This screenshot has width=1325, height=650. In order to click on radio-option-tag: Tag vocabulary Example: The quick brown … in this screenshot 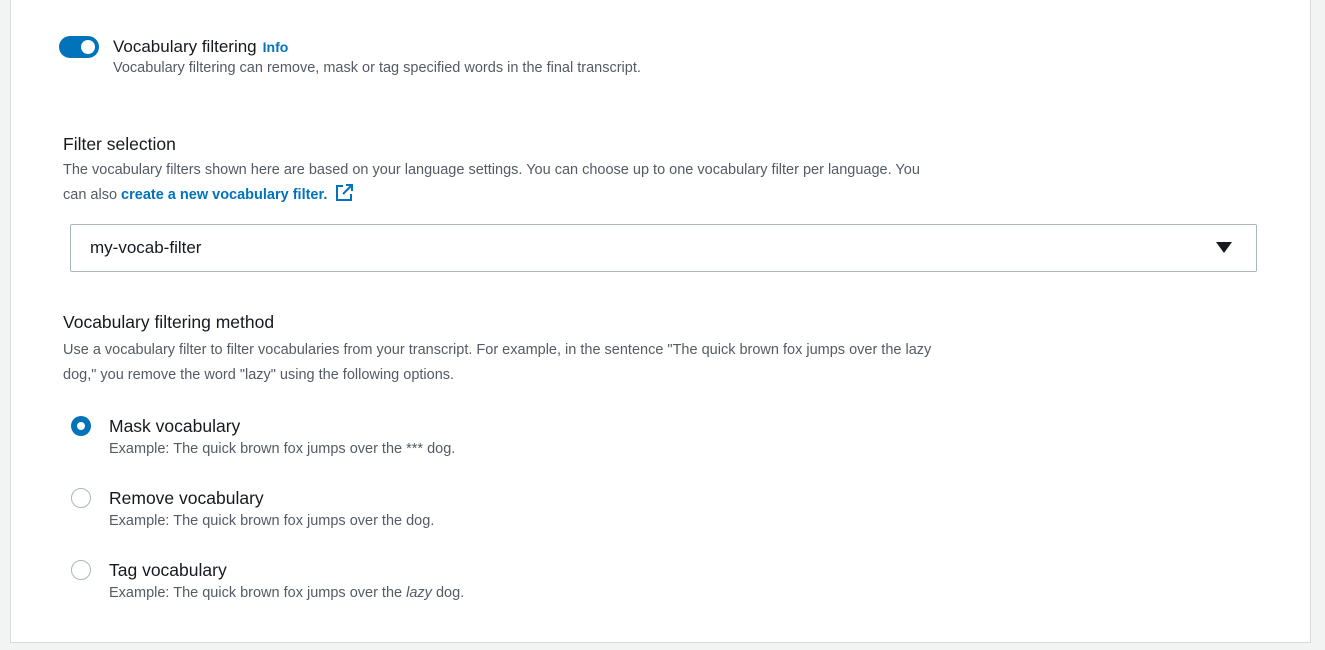, I will do `click(267, 581)`.